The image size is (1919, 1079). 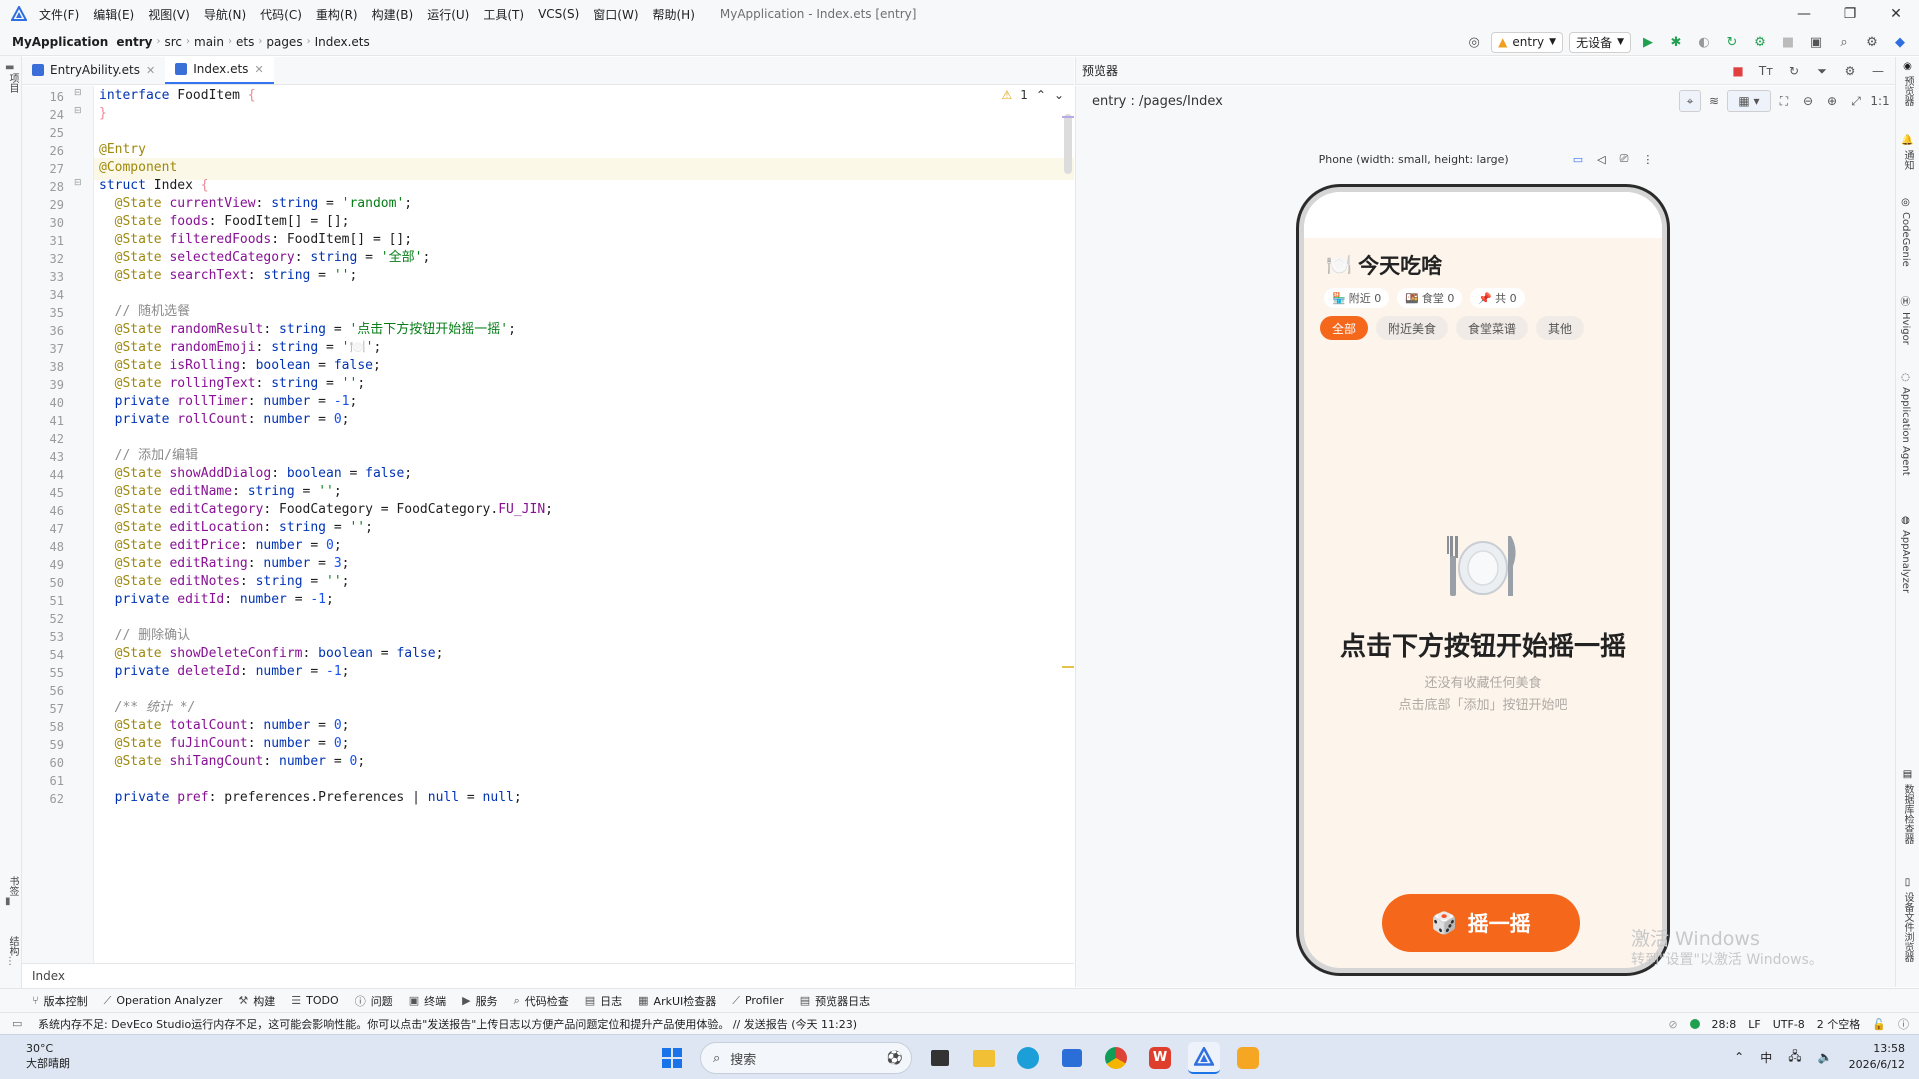 What do you see at coordinates (1850, 14) in the screenshot?
I see `maximize-button: ❐` at bounding box center [1850, 14].